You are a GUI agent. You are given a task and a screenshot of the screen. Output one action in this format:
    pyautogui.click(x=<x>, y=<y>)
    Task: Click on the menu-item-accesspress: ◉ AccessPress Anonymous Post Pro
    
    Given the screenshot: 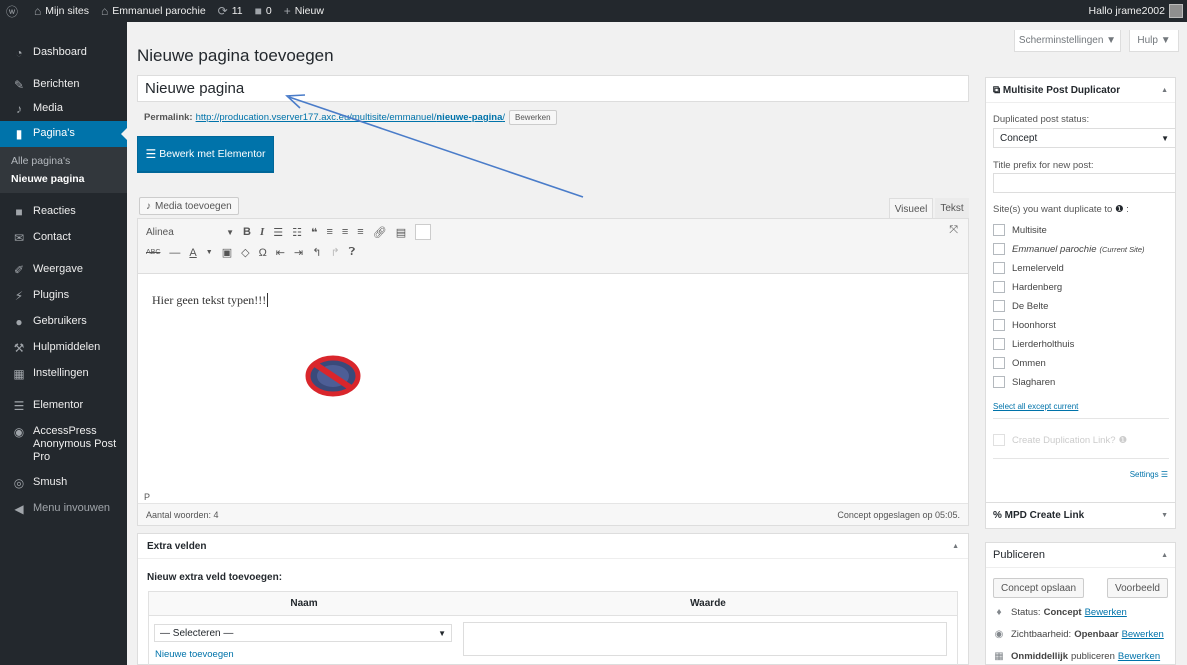 What is the action you would take?
    pyautogui.click(x=63, y=444)
    